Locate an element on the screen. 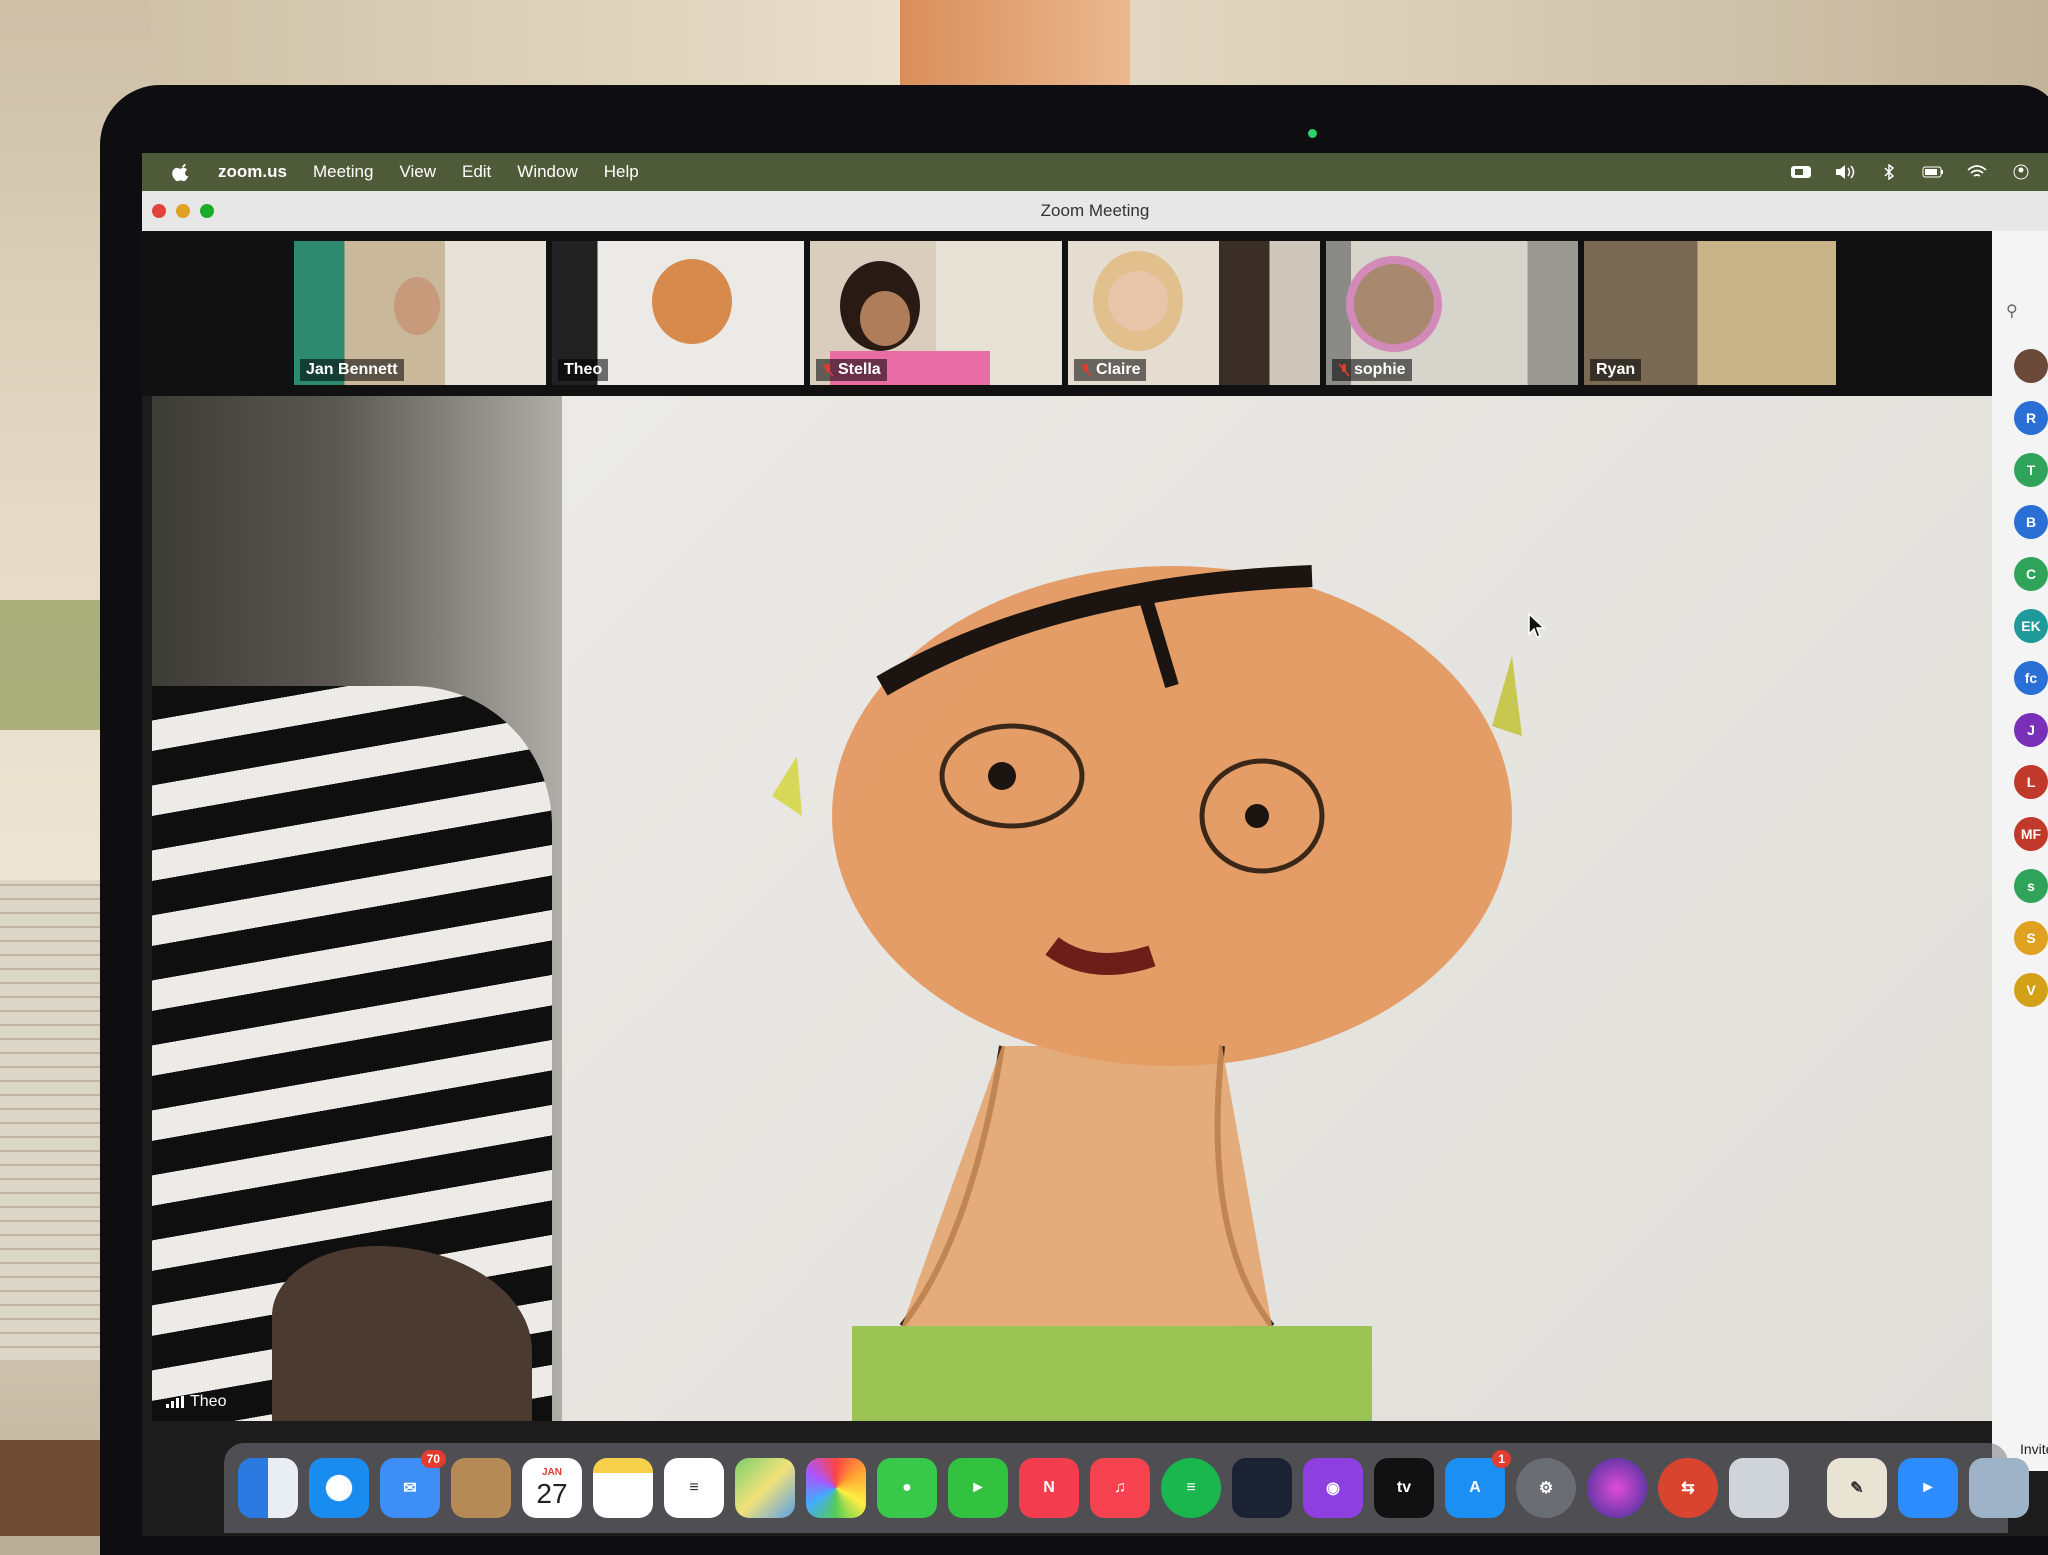  dock: ✉ 70 JAN 27 ≡ ● ► N ♫ ≡ ◉ tv A1 ⚙ ⇆ ✎ ► is located at coordinates (1126, 1488).